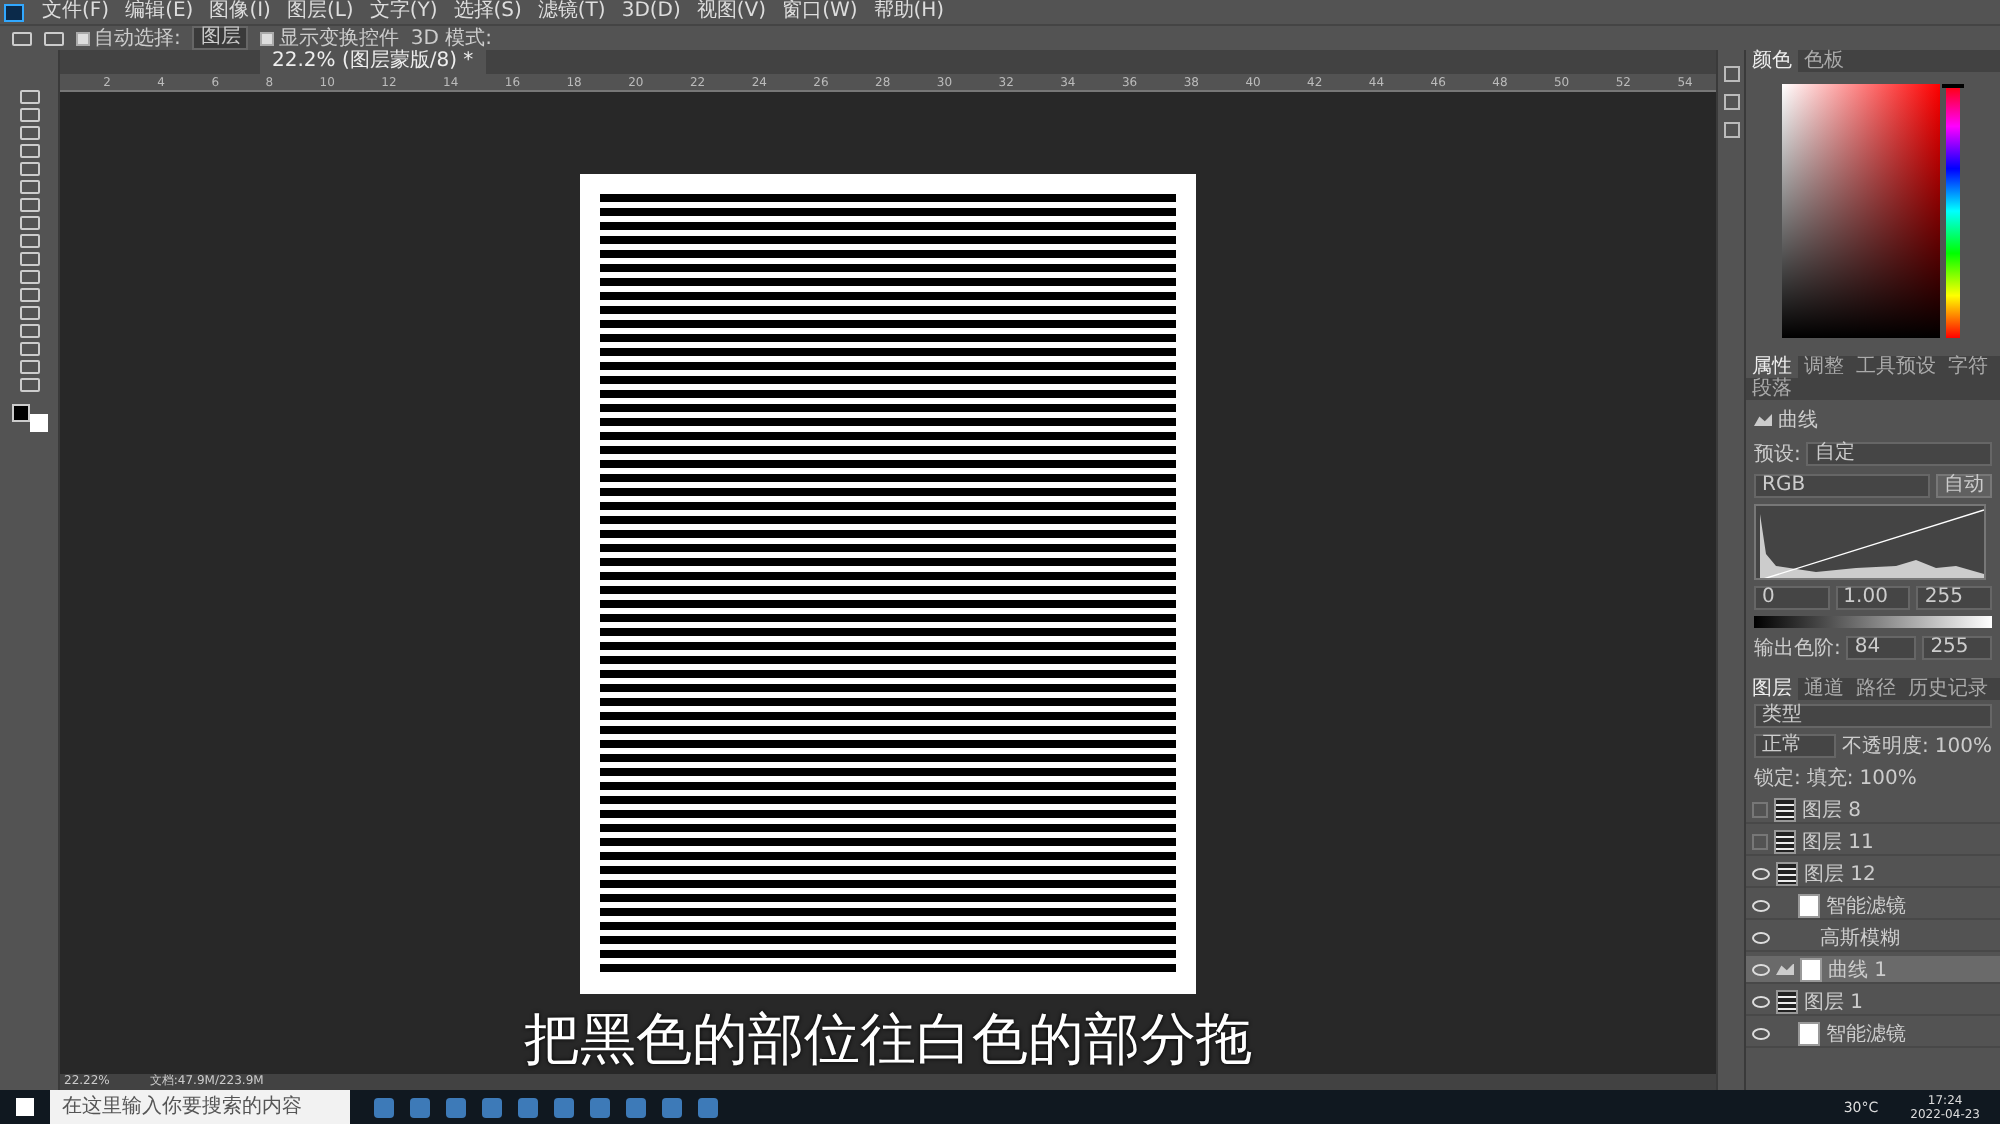  I want to click on target-dropdown: 图层, so click(220, 38).